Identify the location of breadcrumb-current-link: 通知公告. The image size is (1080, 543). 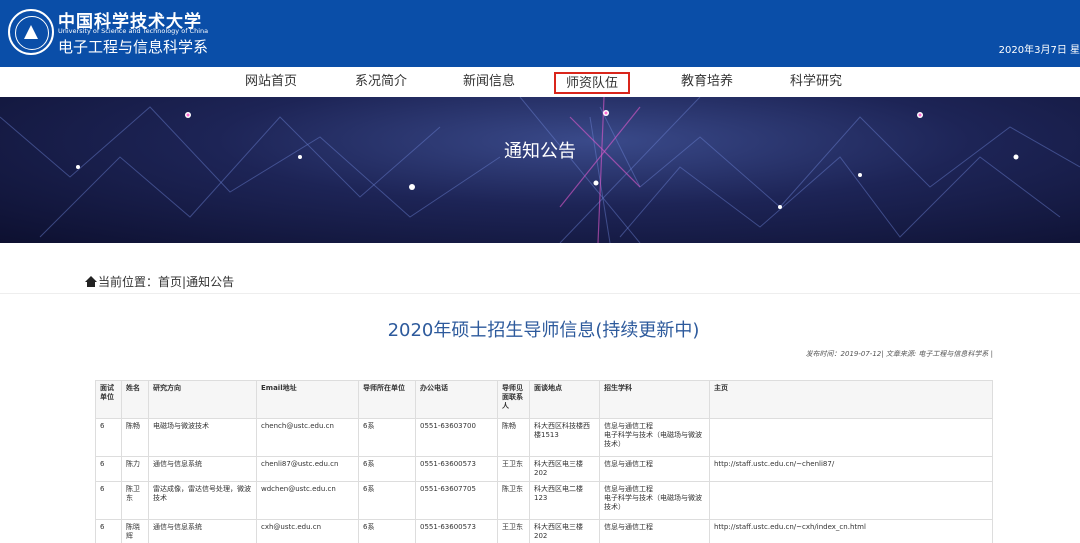
(210, 281).